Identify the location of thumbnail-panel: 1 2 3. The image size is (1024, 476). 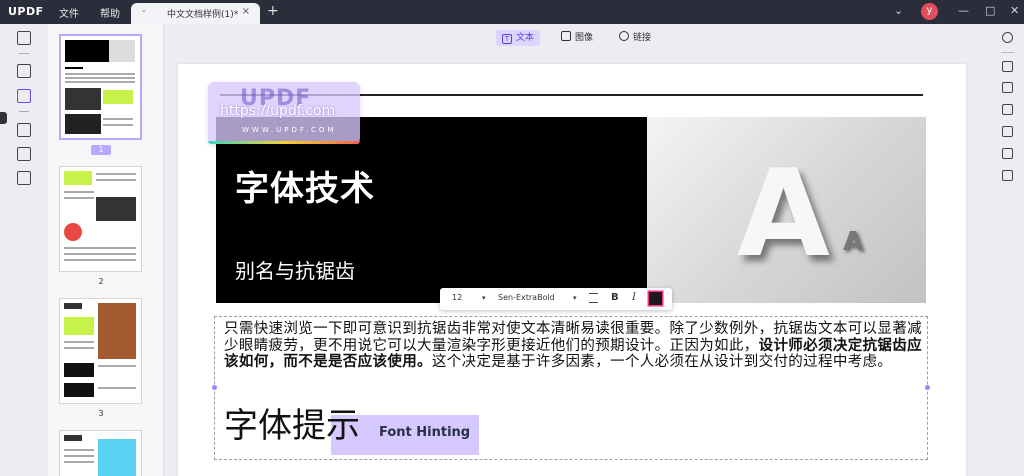
(106, 250).